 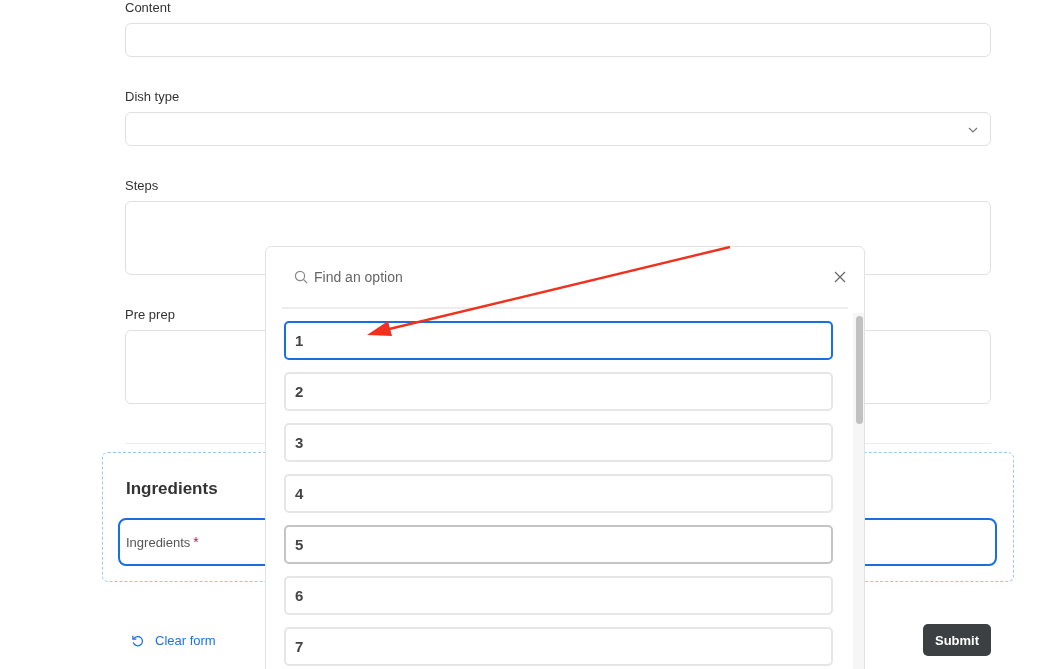 I want to click on option-item: 6, so click(x=558, y=595).